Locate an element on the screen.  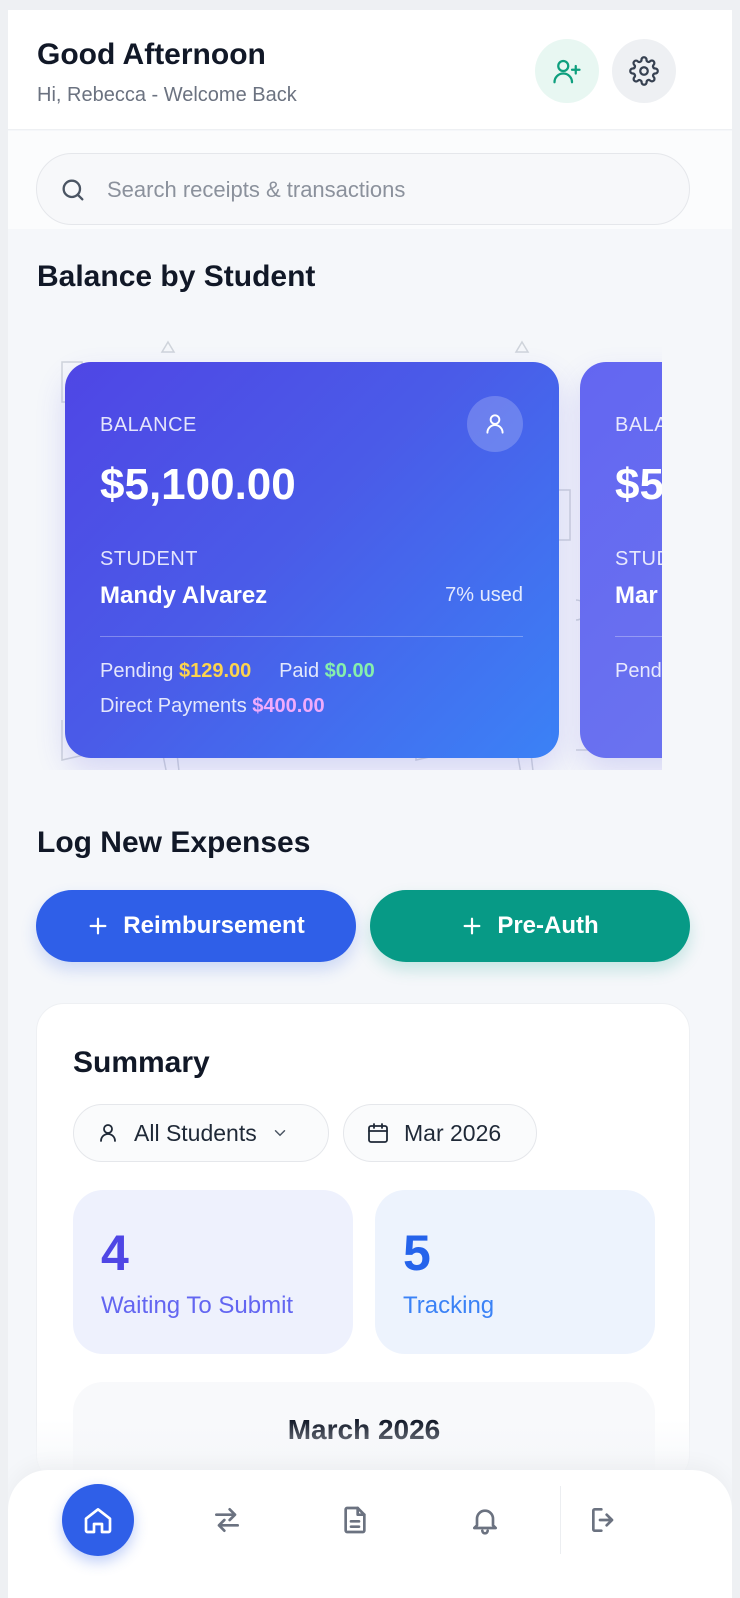
add-user-button is located at coordinates (567, 71).